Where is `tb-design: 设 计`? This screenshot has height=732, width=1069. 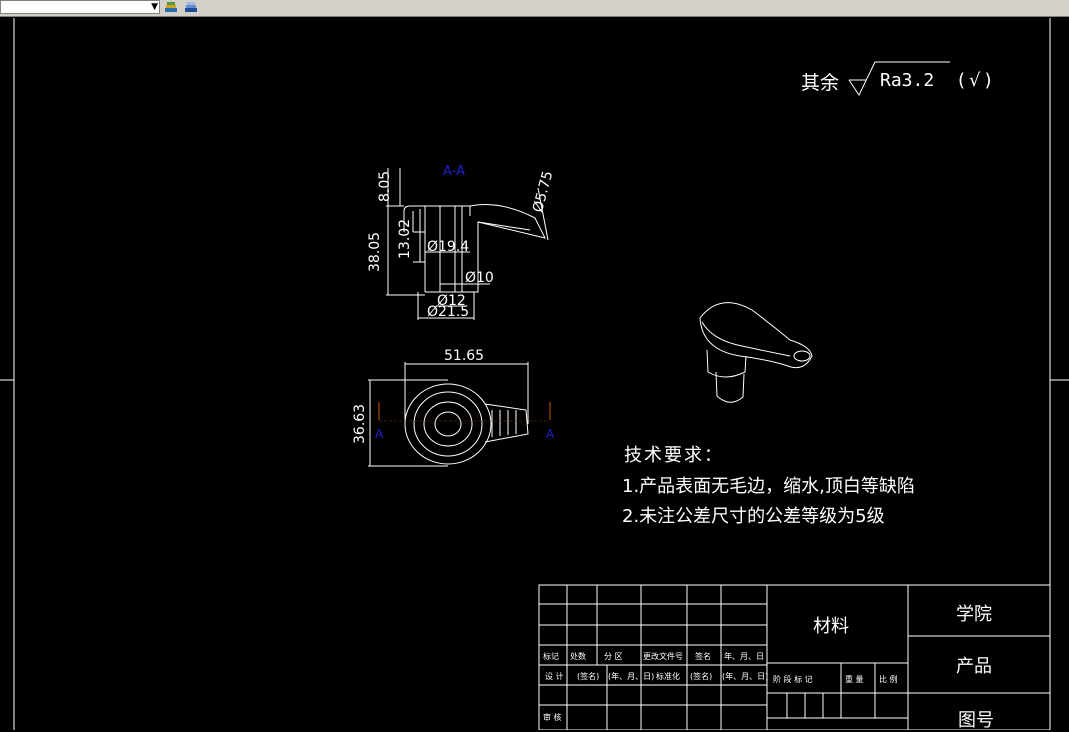 tb-design: 设 计 is located at coordinates (554, 676).